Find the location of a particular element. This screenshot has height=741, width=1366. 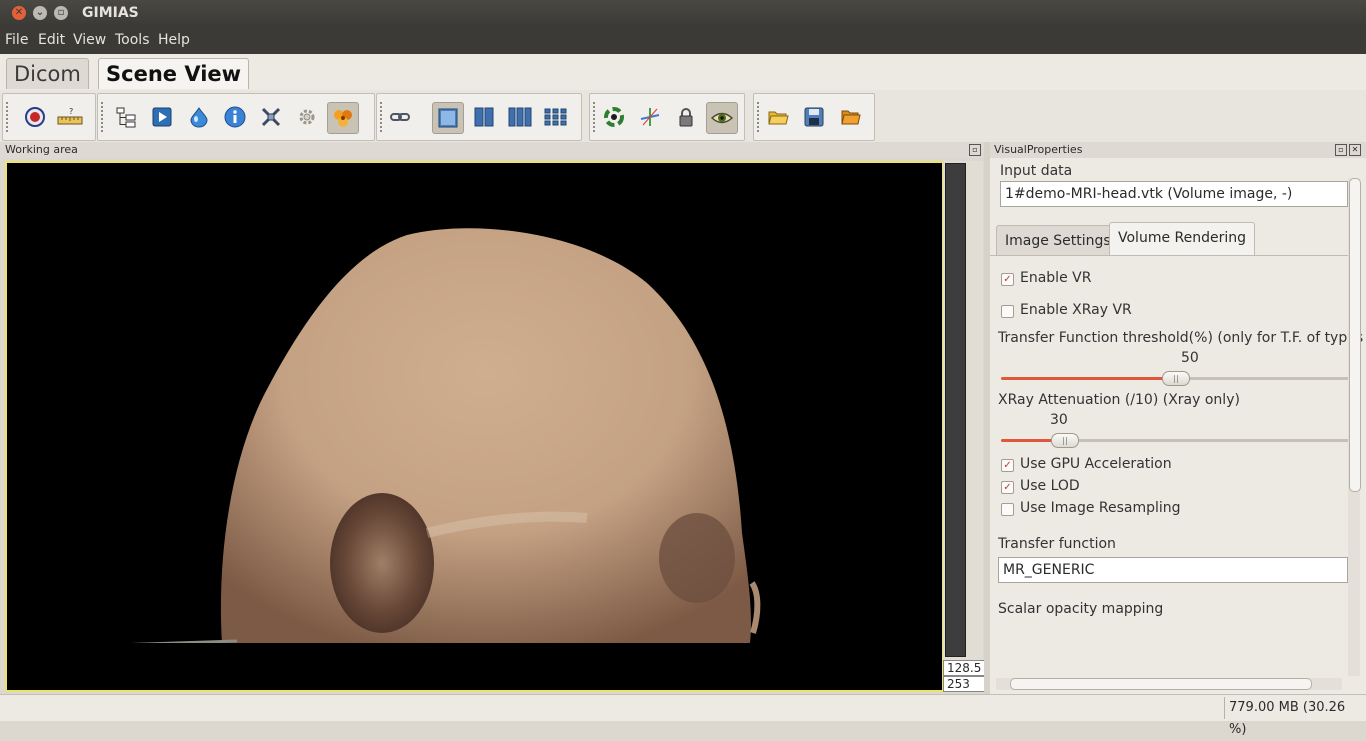

tab-image-settings: Image Settings is located at coordinates (1058, 240).